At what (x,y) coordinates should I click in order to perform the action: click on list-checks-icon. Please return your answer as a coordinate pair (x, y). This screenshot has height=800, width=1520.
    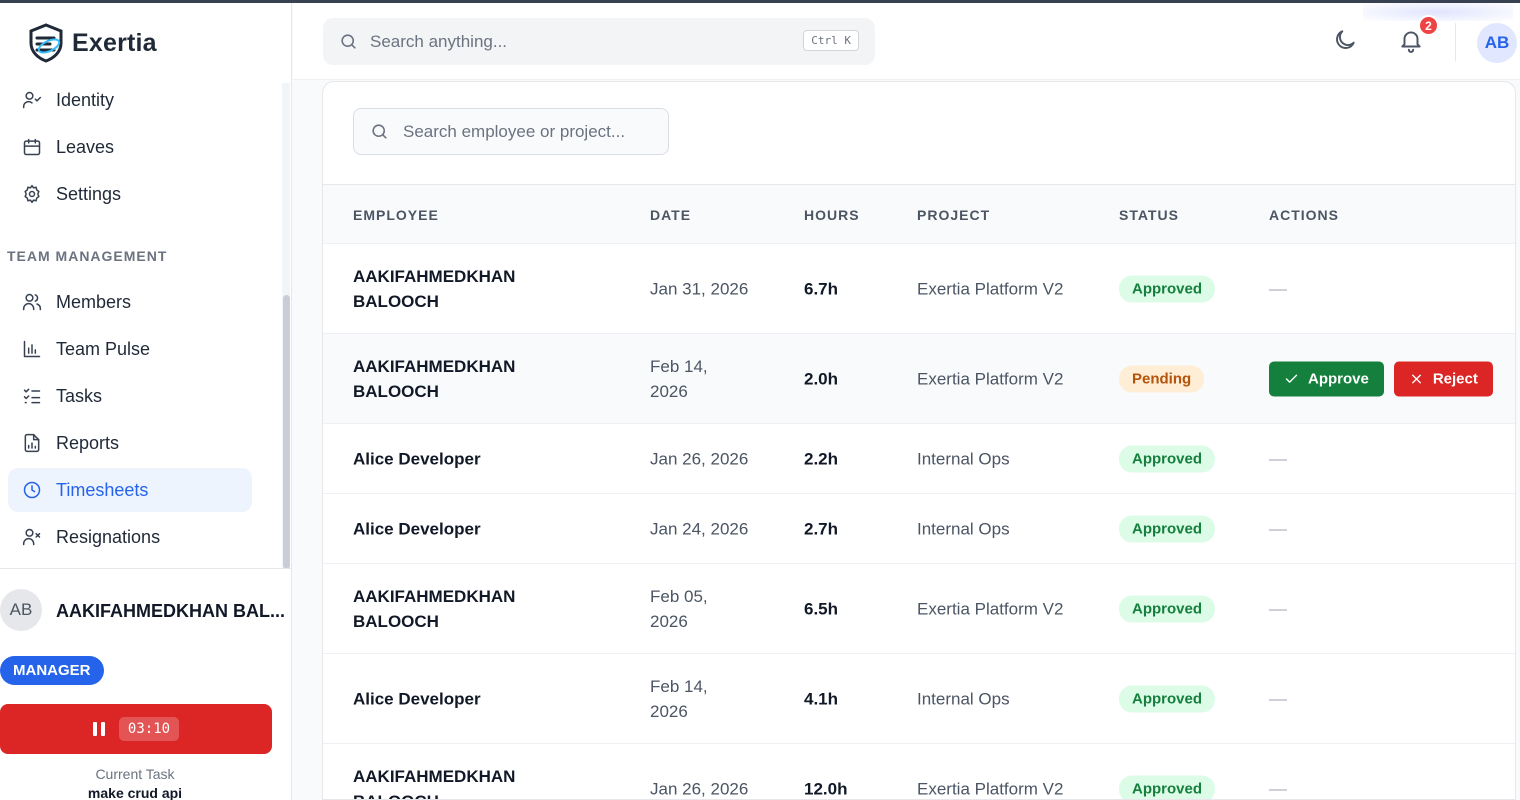
    Looking at the image, I should click on (32, 396).